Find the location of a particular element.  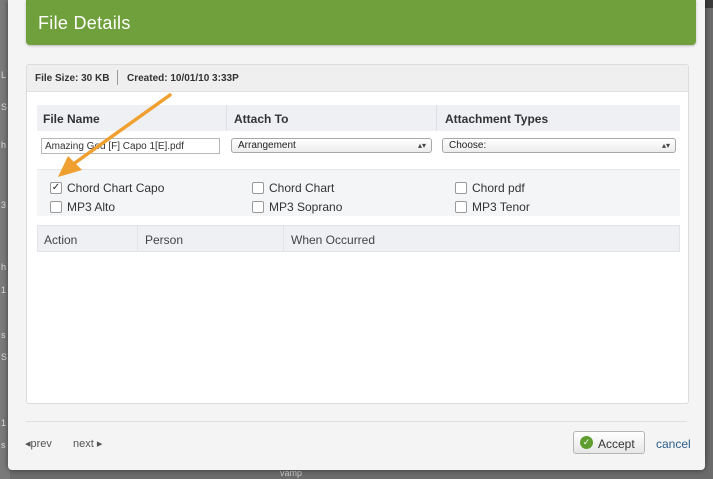

info-divider is located at coordinates (117, 77).